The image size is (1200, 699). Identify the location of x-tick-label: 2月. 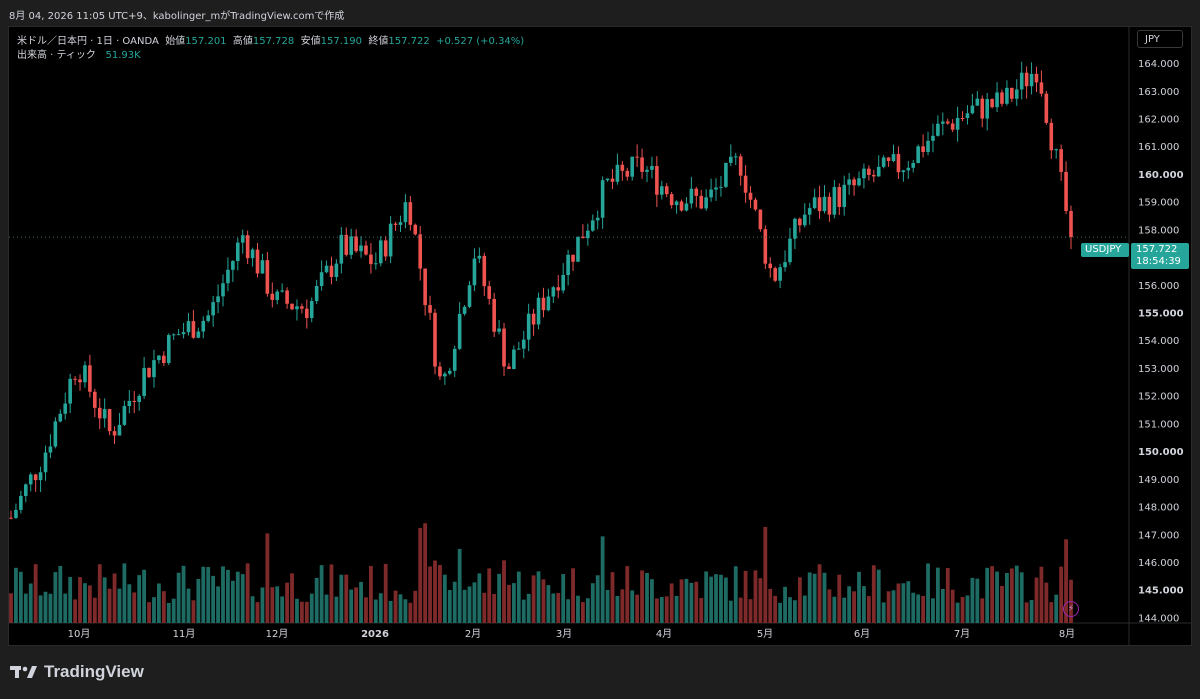
(473, 634).